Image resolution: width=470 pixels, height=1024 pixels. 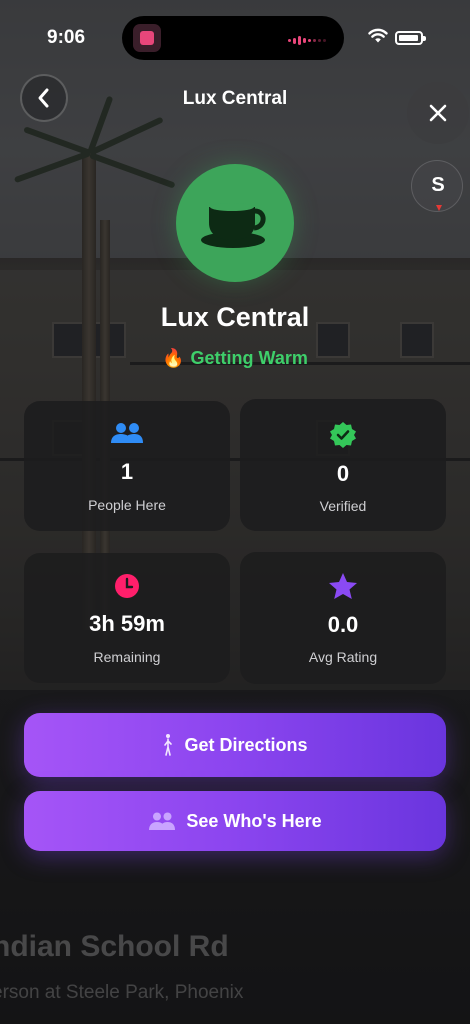 I want to click on status-time: 9:06, so click(x=66, y=37).